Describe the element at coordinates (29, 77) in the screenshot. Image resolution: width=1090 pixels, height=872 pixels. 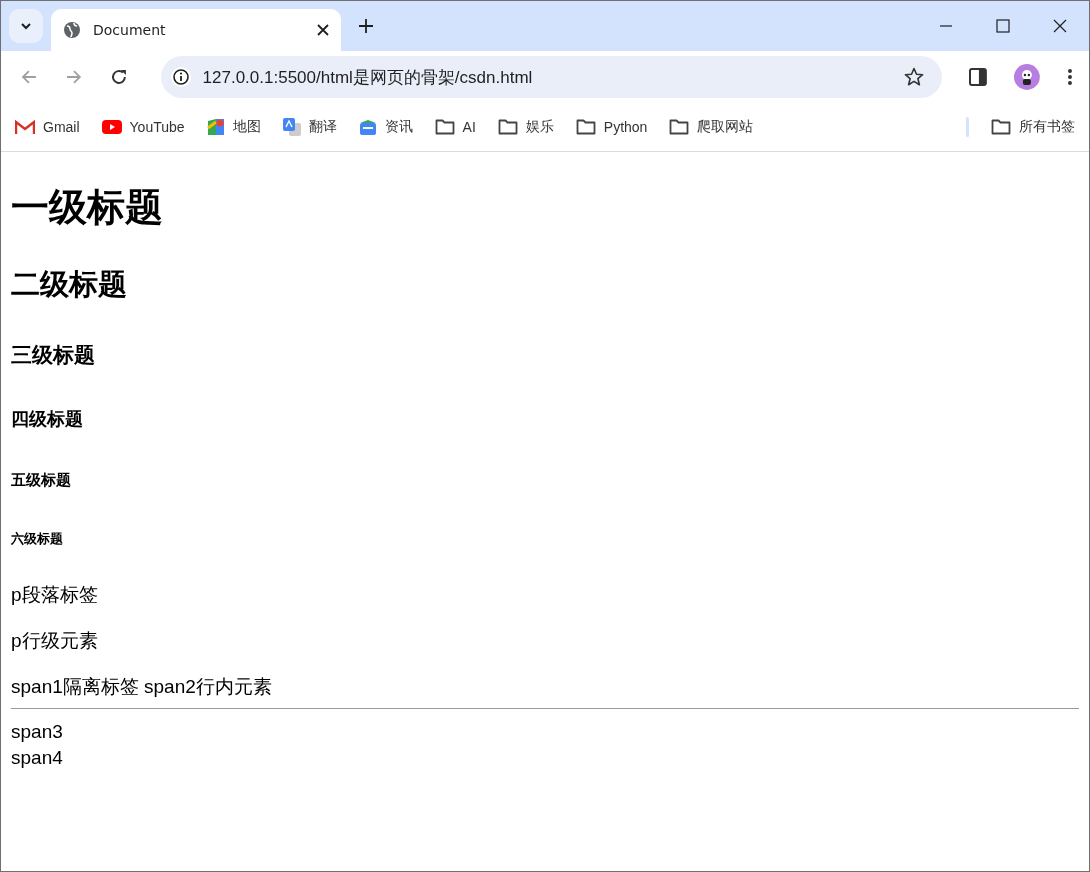
I see `back-arrow-icon` at that location.